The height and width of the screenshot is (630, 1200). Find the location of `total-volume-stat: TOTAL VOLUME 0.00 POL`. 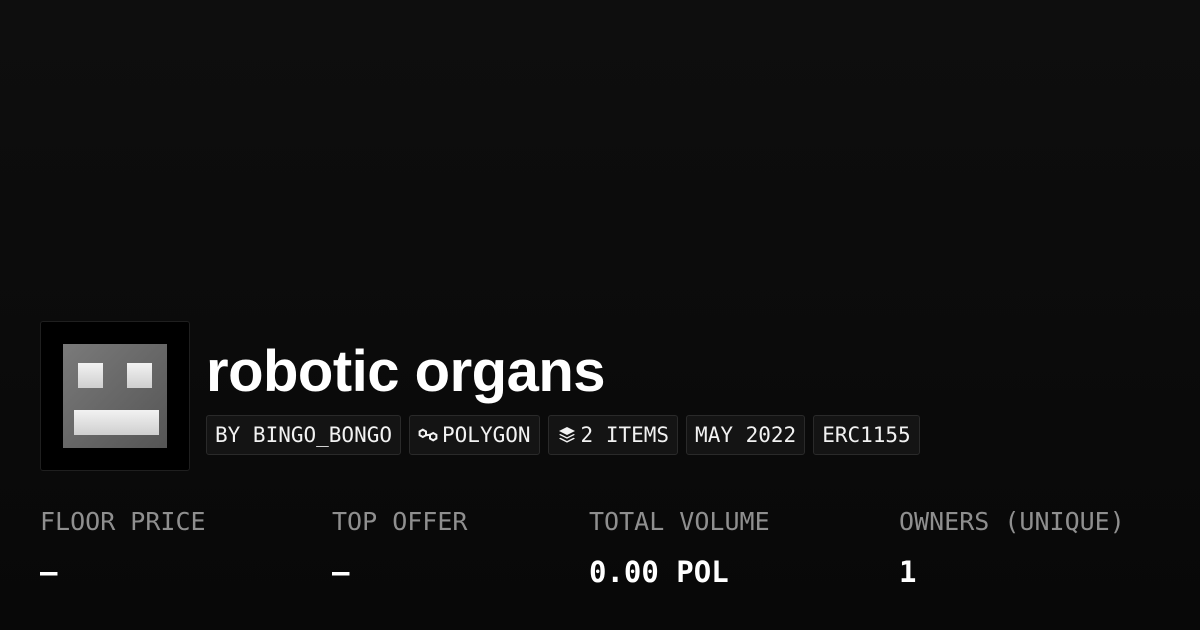

total-volume-stat: TOTAL VOLUME 0.00 POL is located at coordinates (679, 547).